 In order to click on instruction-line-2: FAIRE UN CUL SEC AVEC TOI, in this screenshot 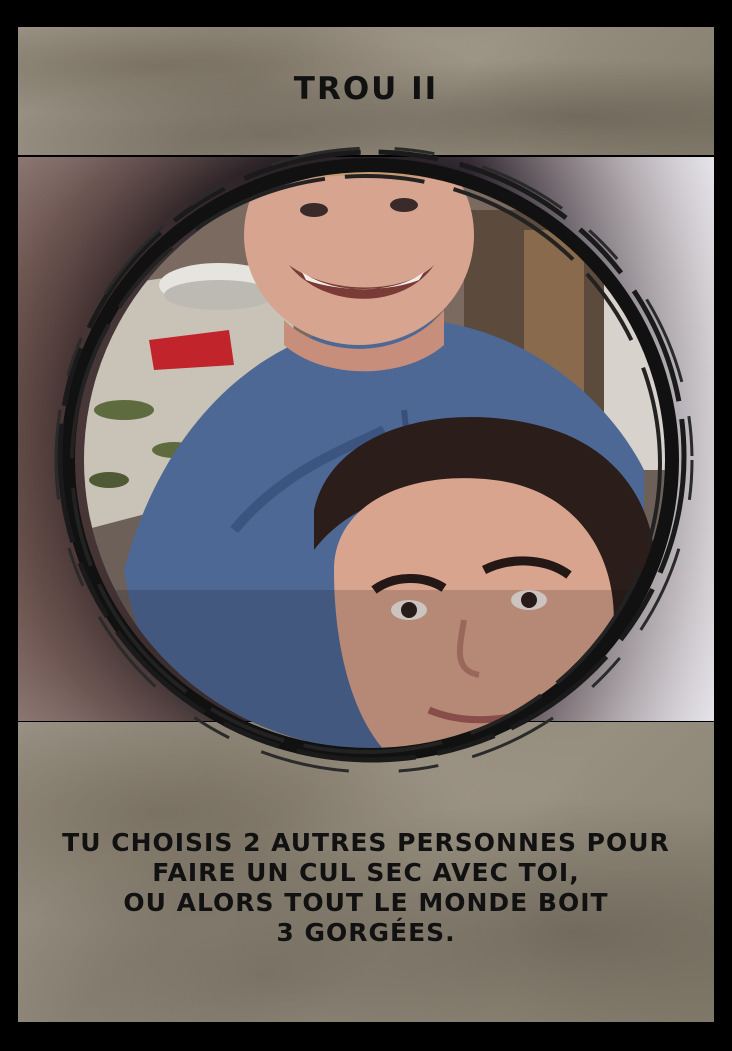, I will do `click(366, 872)`.